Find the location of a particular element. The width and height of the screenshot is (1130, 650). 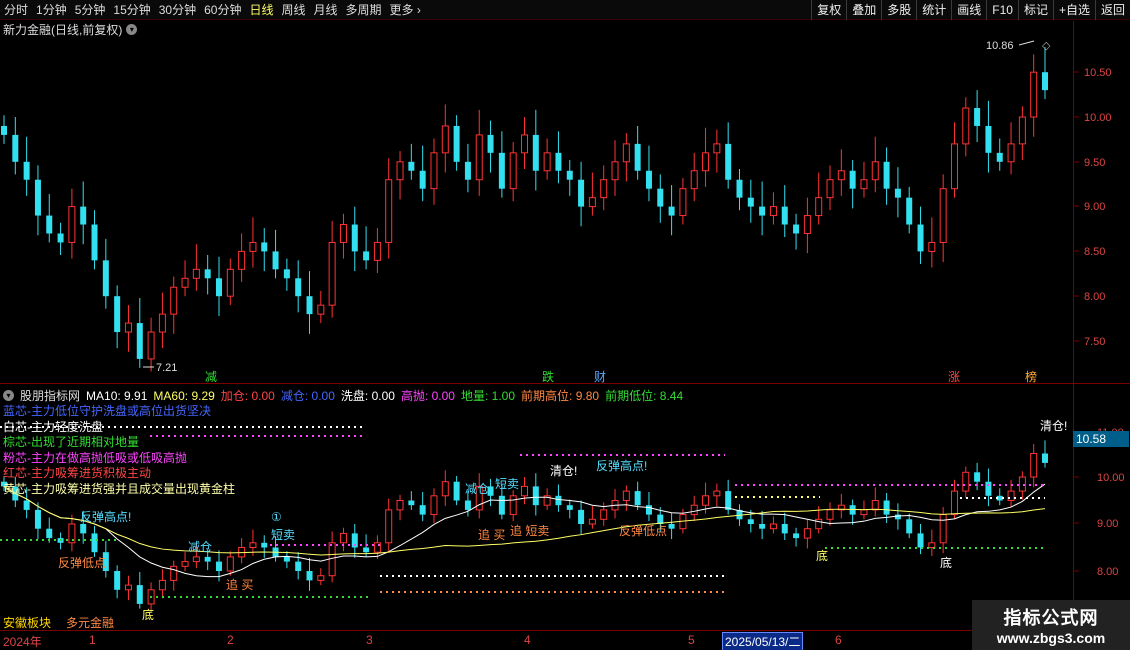

param-add: 加仓: 0.00 is located at coordinates (248, 395).